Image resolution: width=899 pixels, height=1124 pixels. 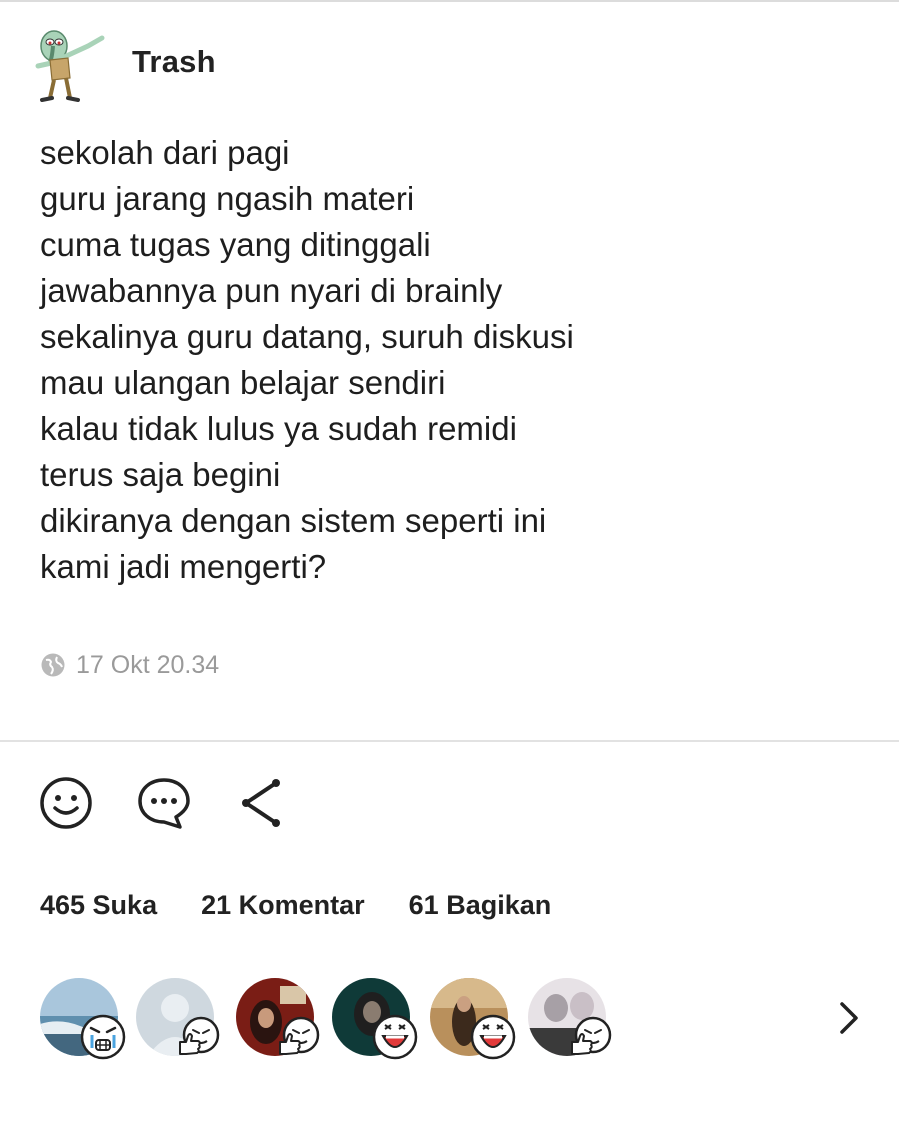 I want to click on post-line: kami jadi mengerti?, so click(x=183, y=566).